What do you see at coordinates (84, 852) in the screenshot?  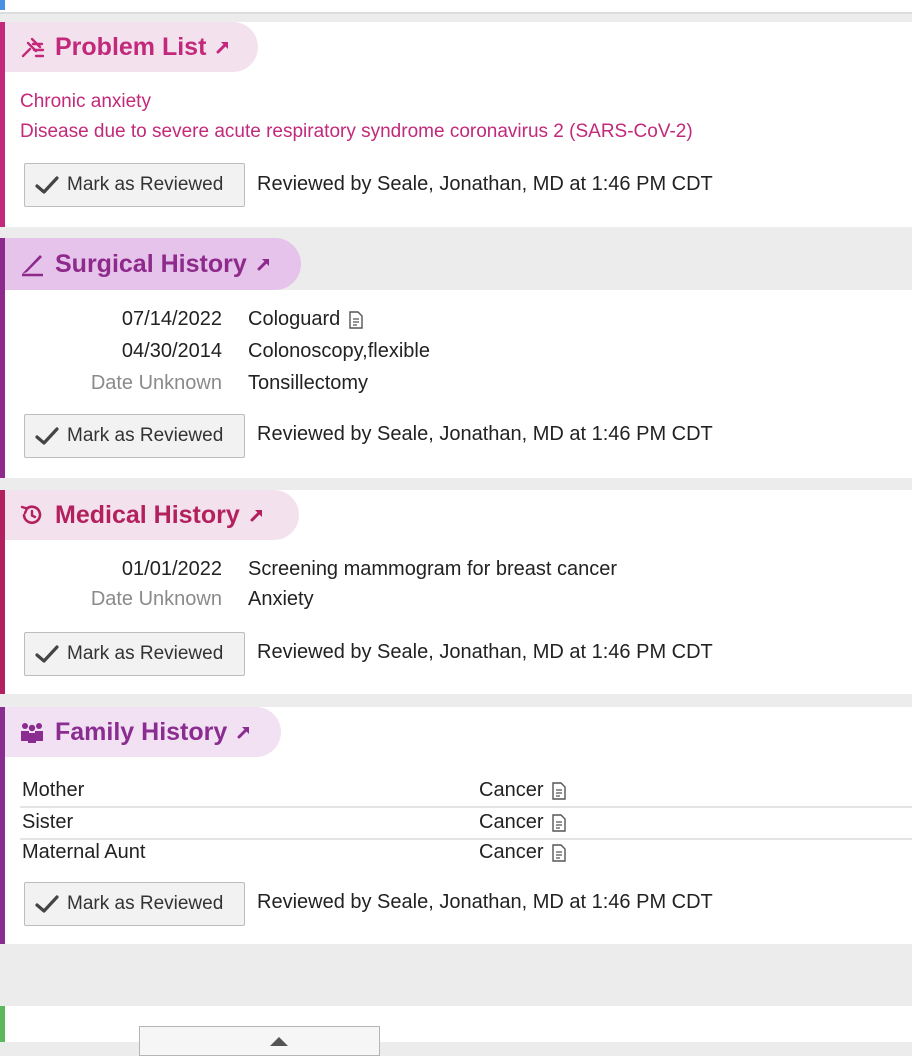 I see `relation: Maternal Aunt` at bounding box center [84, 852].